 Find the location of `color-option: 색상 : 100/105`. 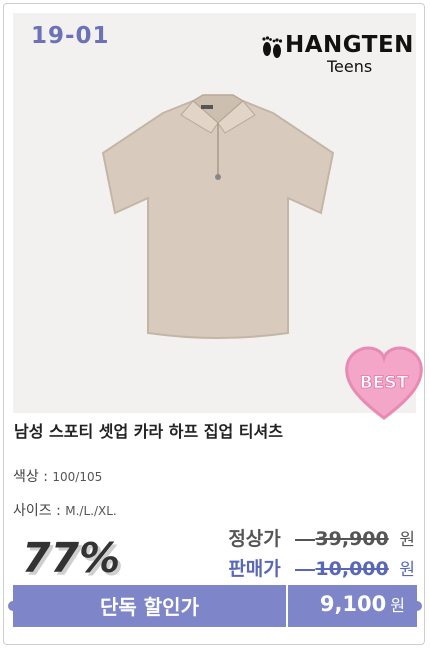

color-option: 색상 : 100/105 is located at coordinates (57, 476).